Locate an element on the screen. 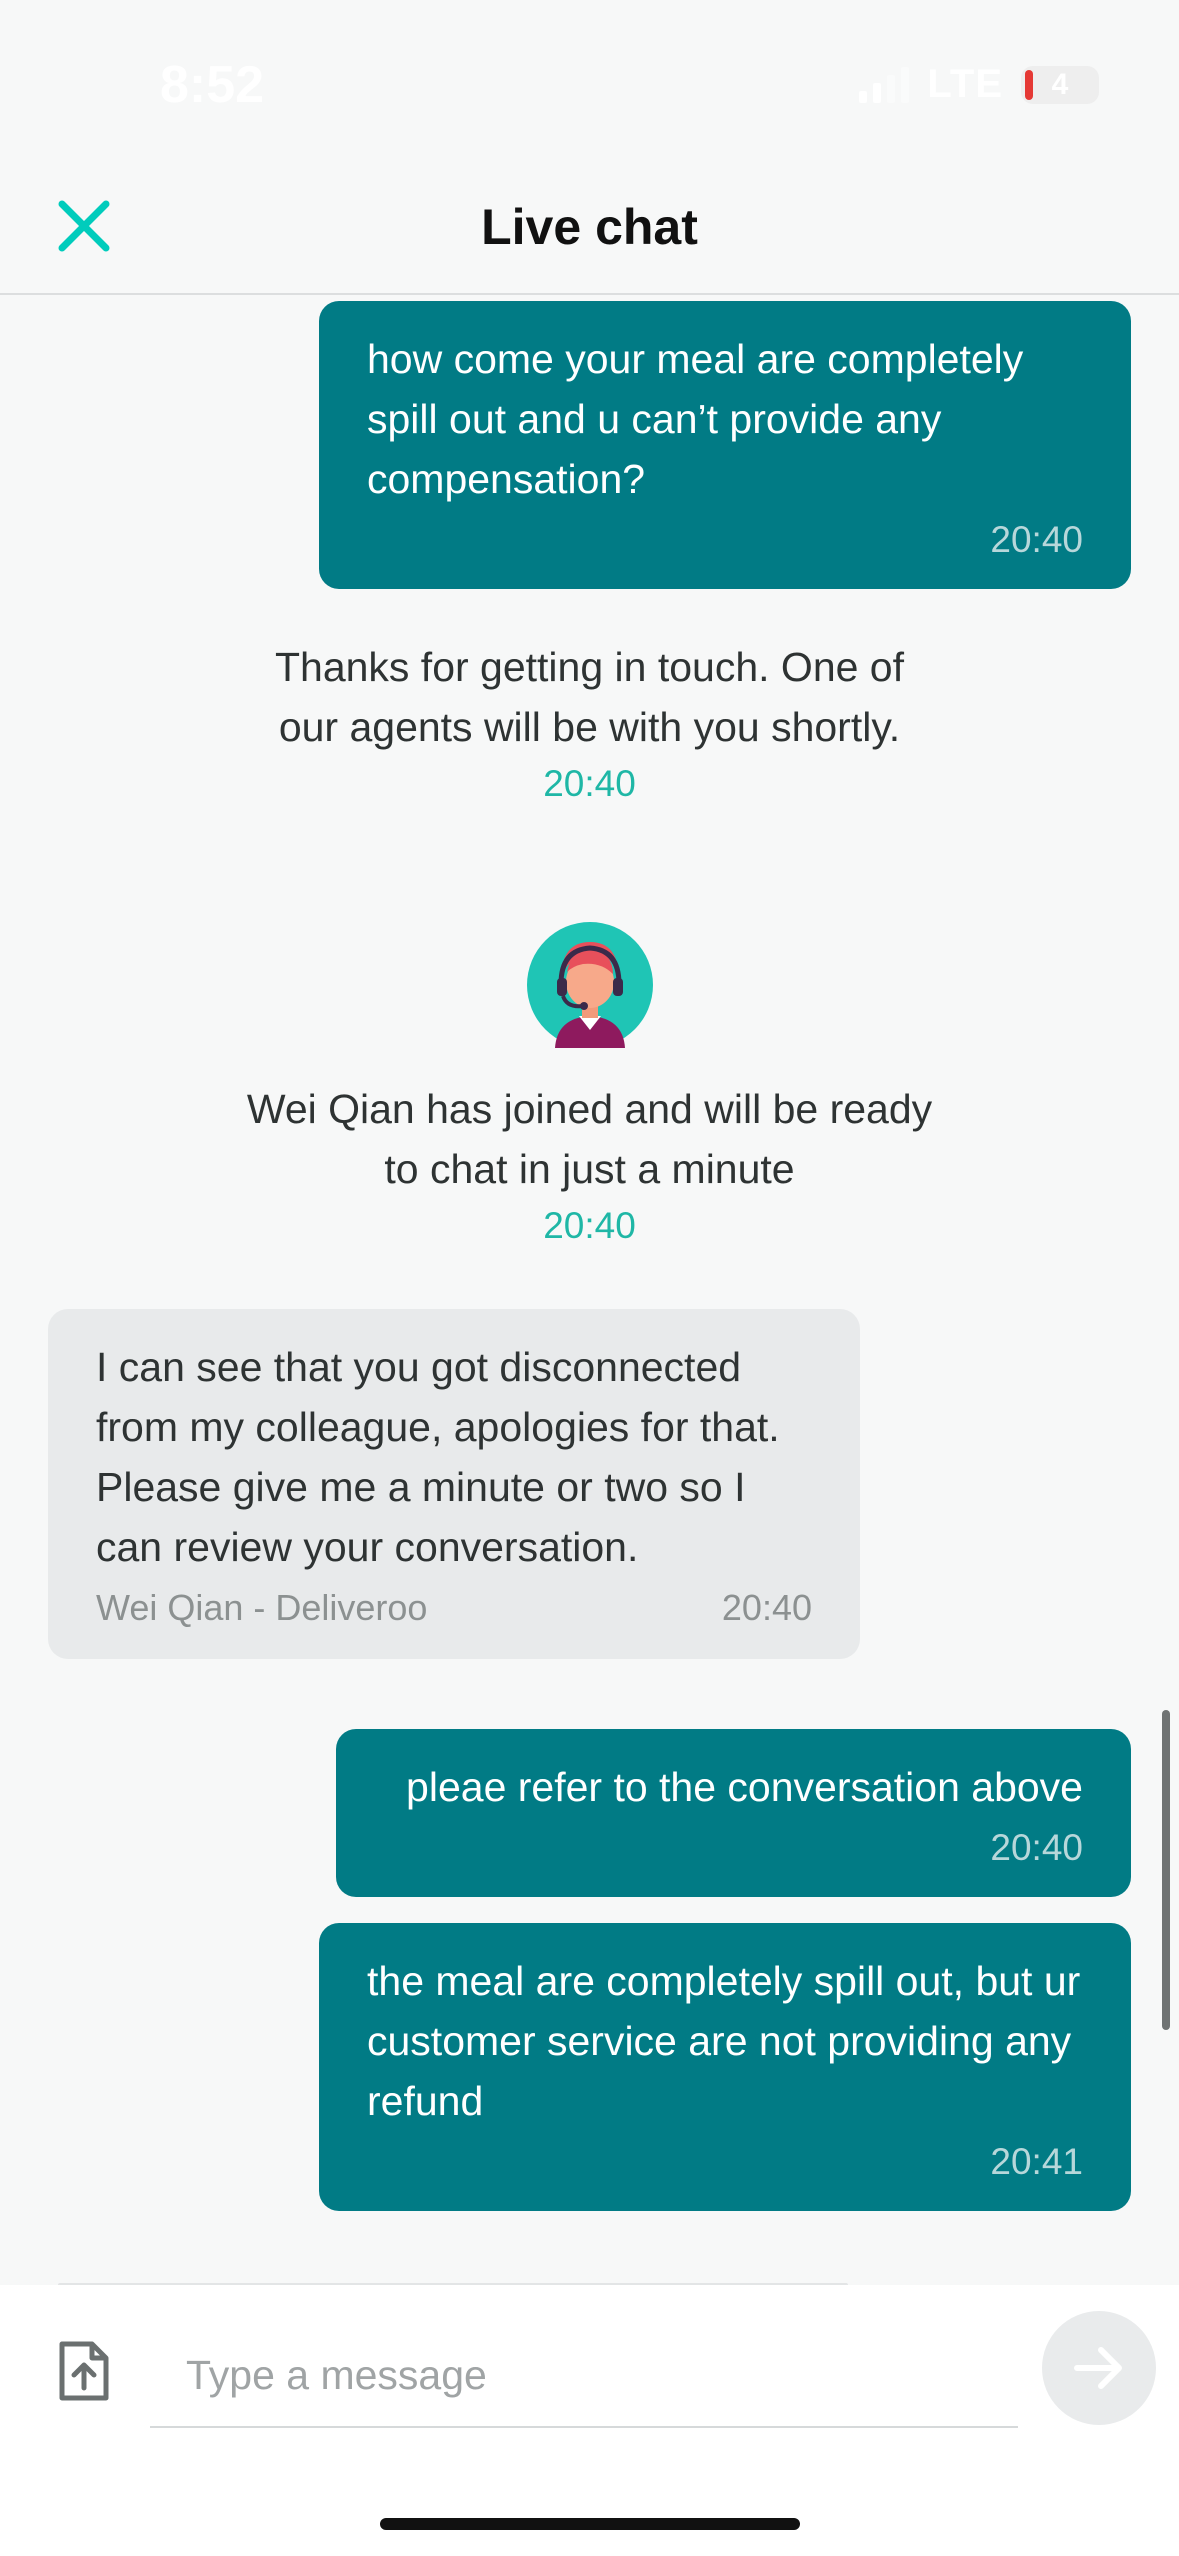  file-upload-icon is located at coordinates (84, 2371).